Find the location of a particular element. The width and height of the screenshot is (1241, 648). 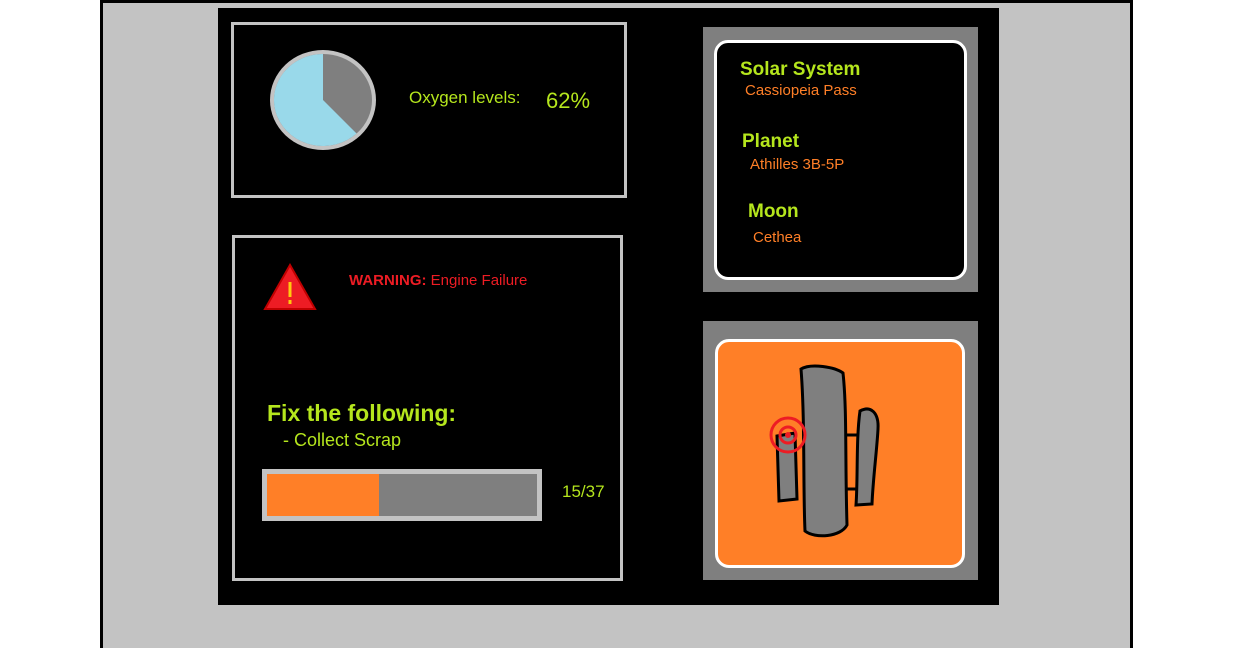

planet-label: Planet is located at coordinates (771, 141).